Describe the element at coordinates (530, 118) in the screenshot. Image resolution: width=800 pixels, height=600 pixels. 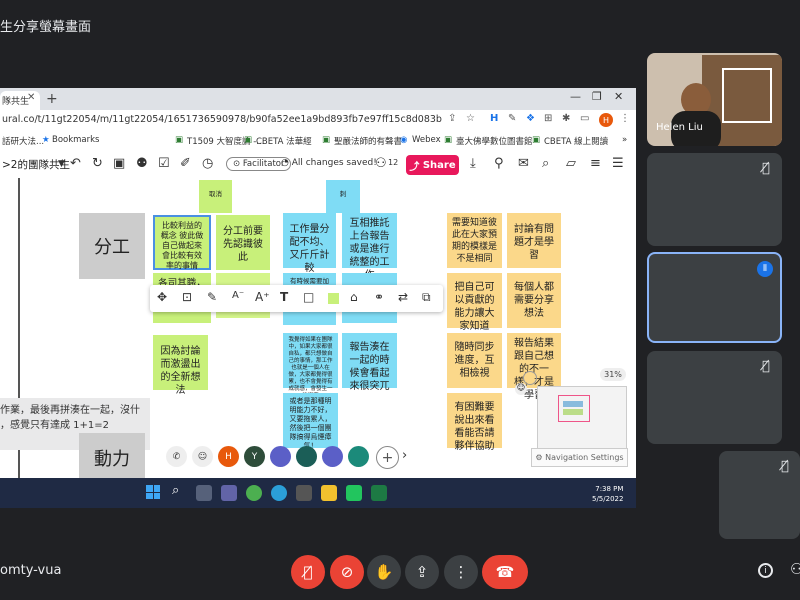
I see `dropbox-icon: ❖` at that location.